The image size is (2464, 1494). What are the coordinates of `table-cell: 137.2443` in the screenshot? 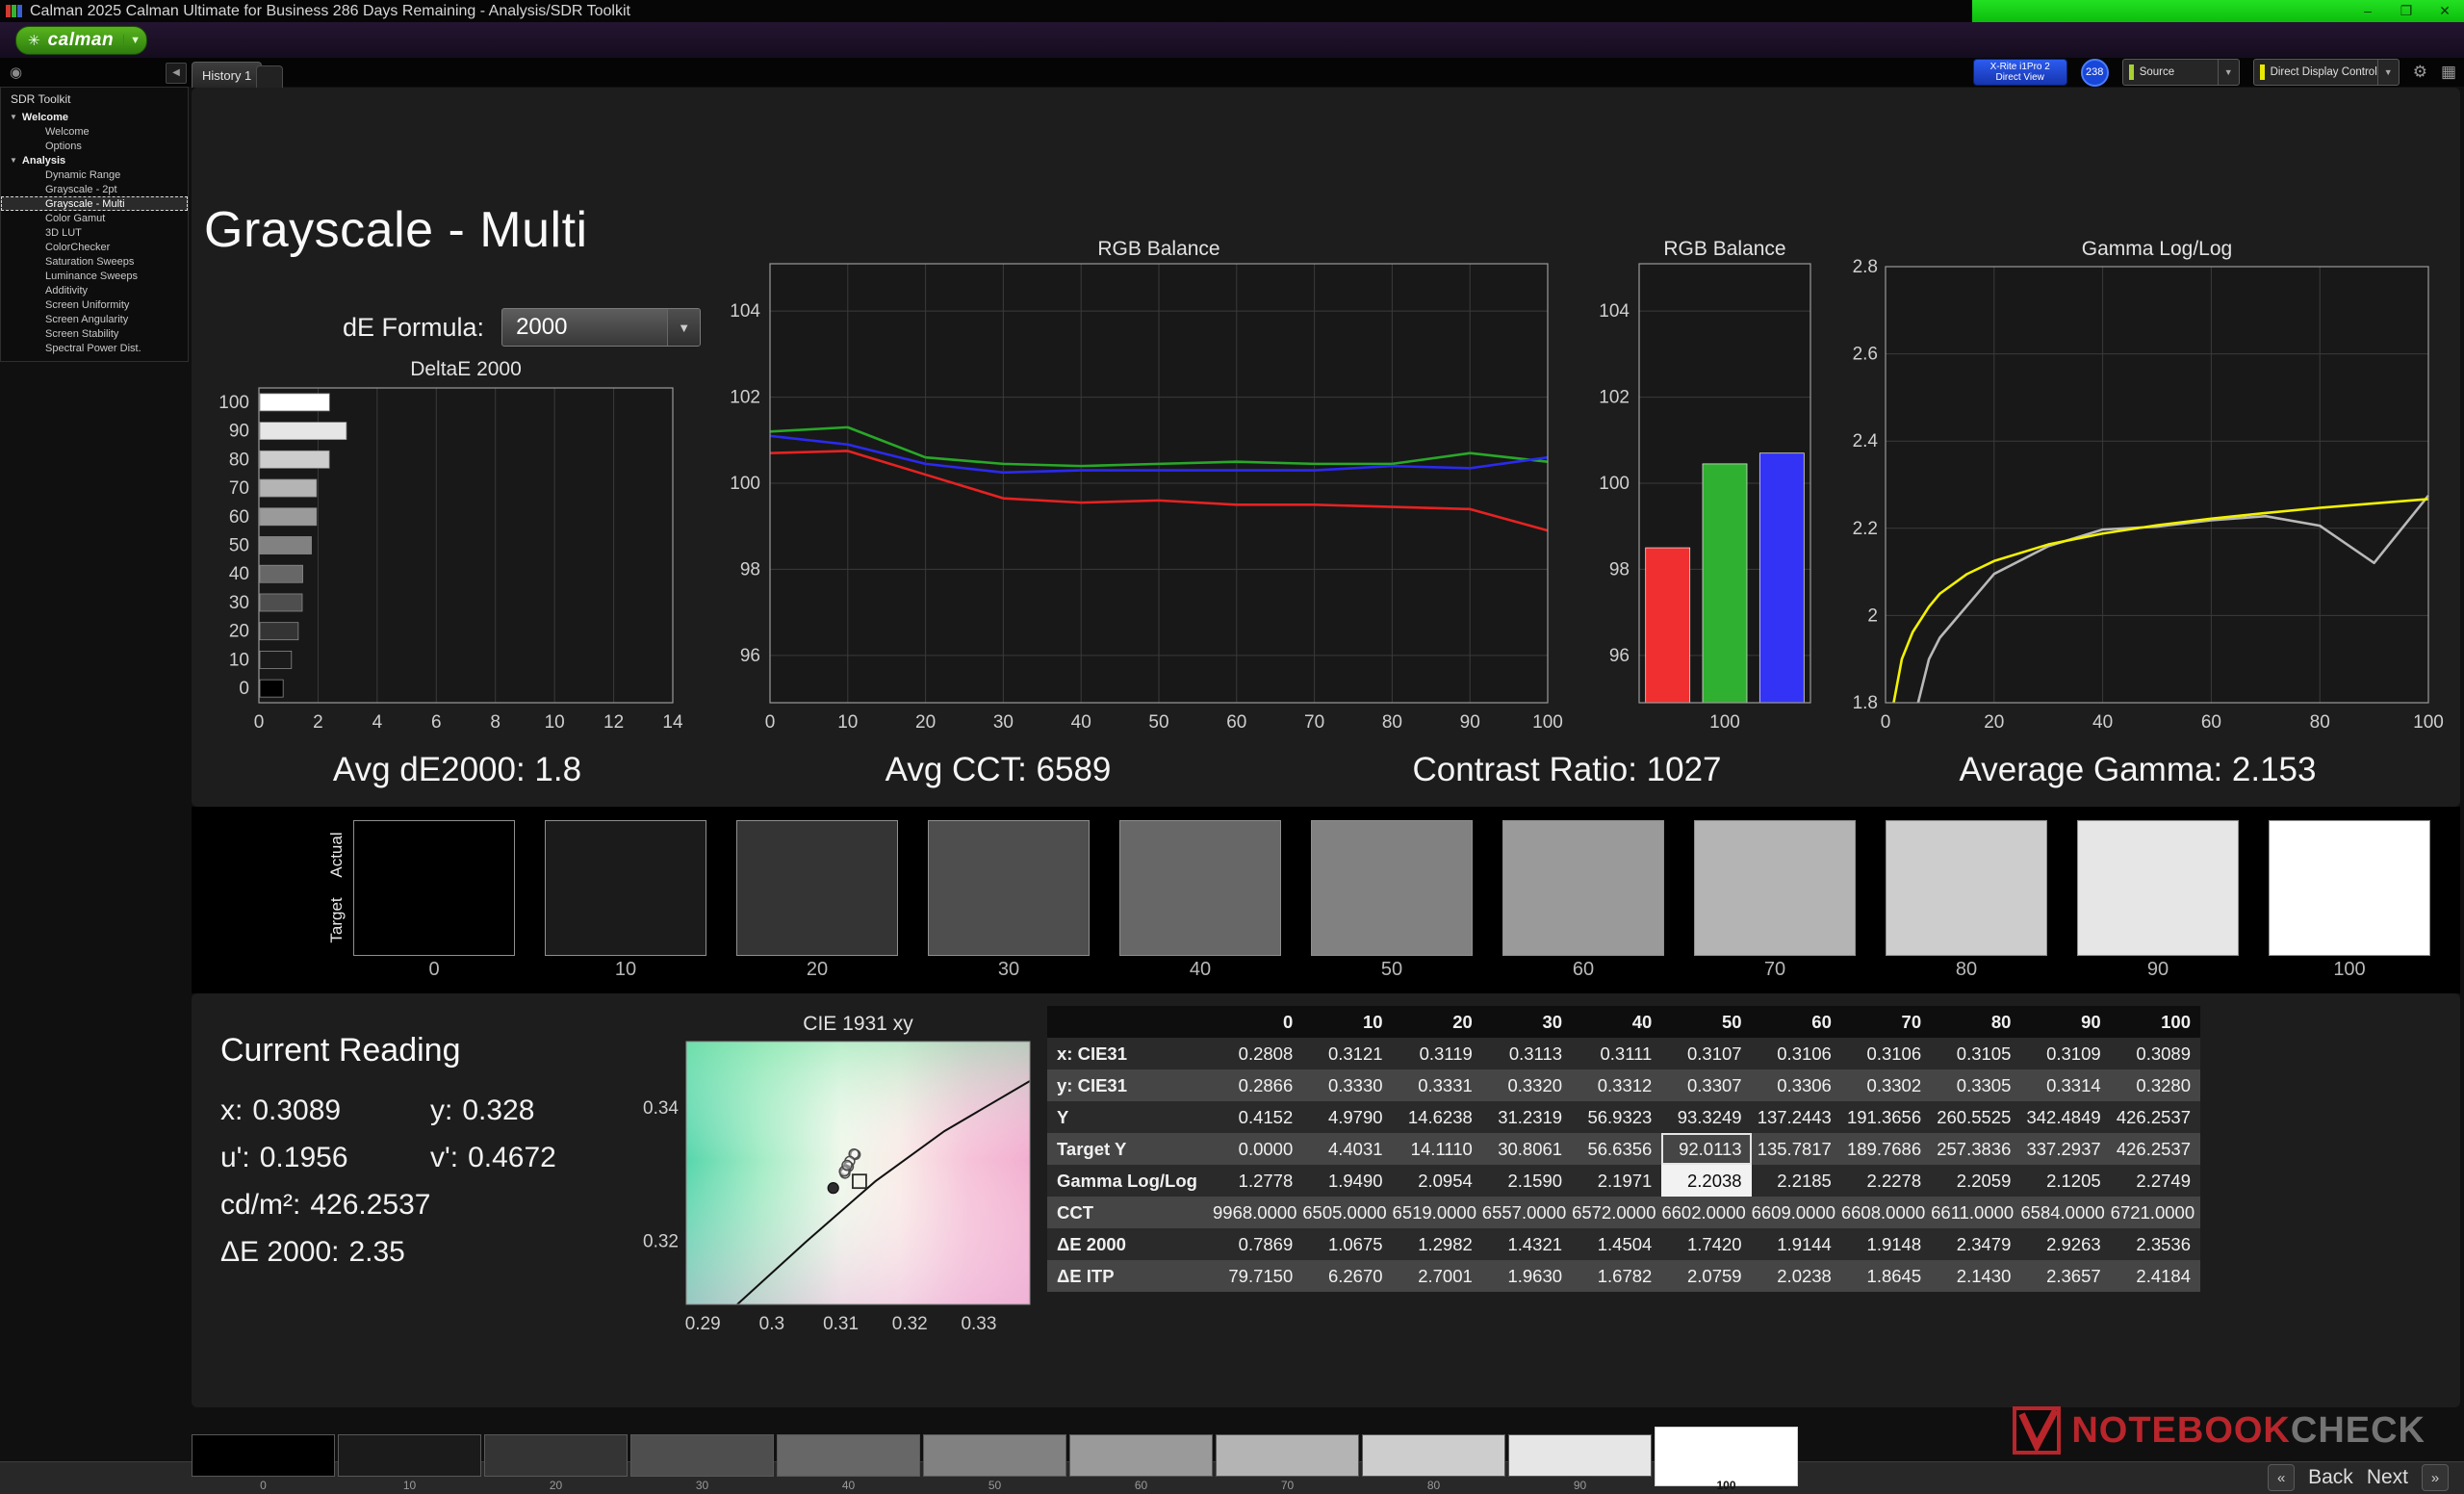 It's located at (1796, 1117).